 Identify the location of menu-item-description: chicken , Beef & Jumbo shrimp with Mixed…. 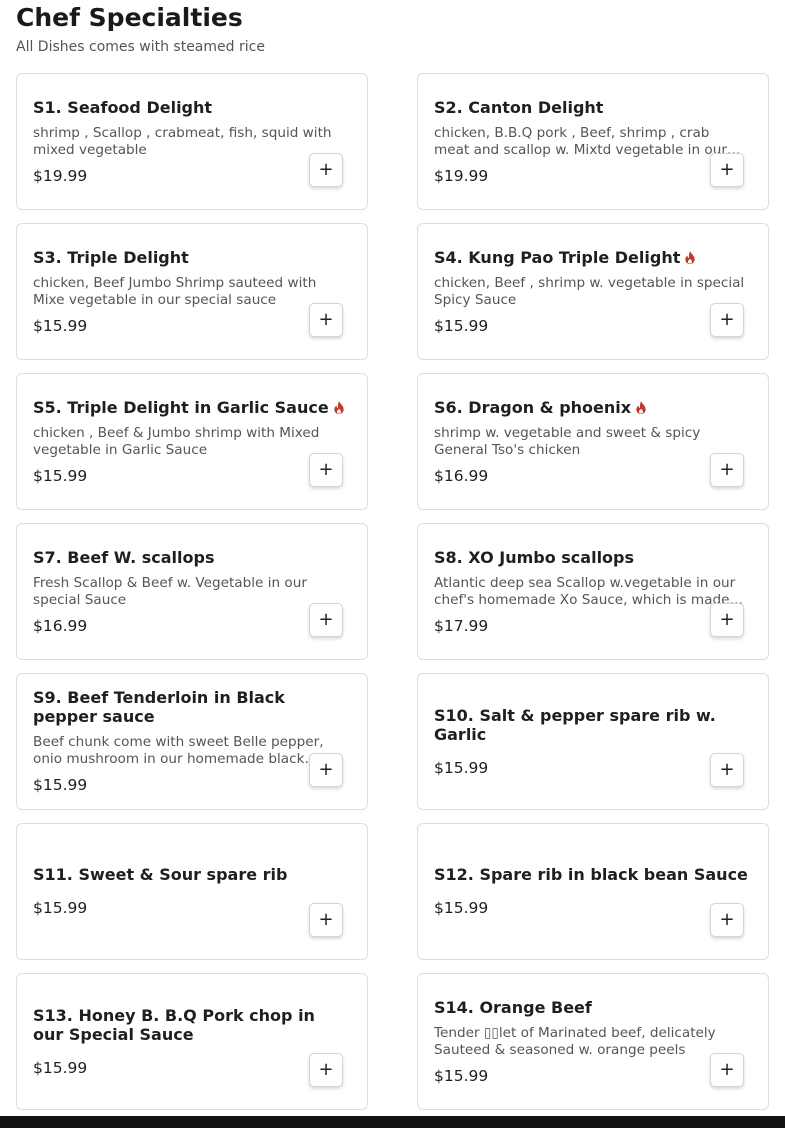
(176, 441).